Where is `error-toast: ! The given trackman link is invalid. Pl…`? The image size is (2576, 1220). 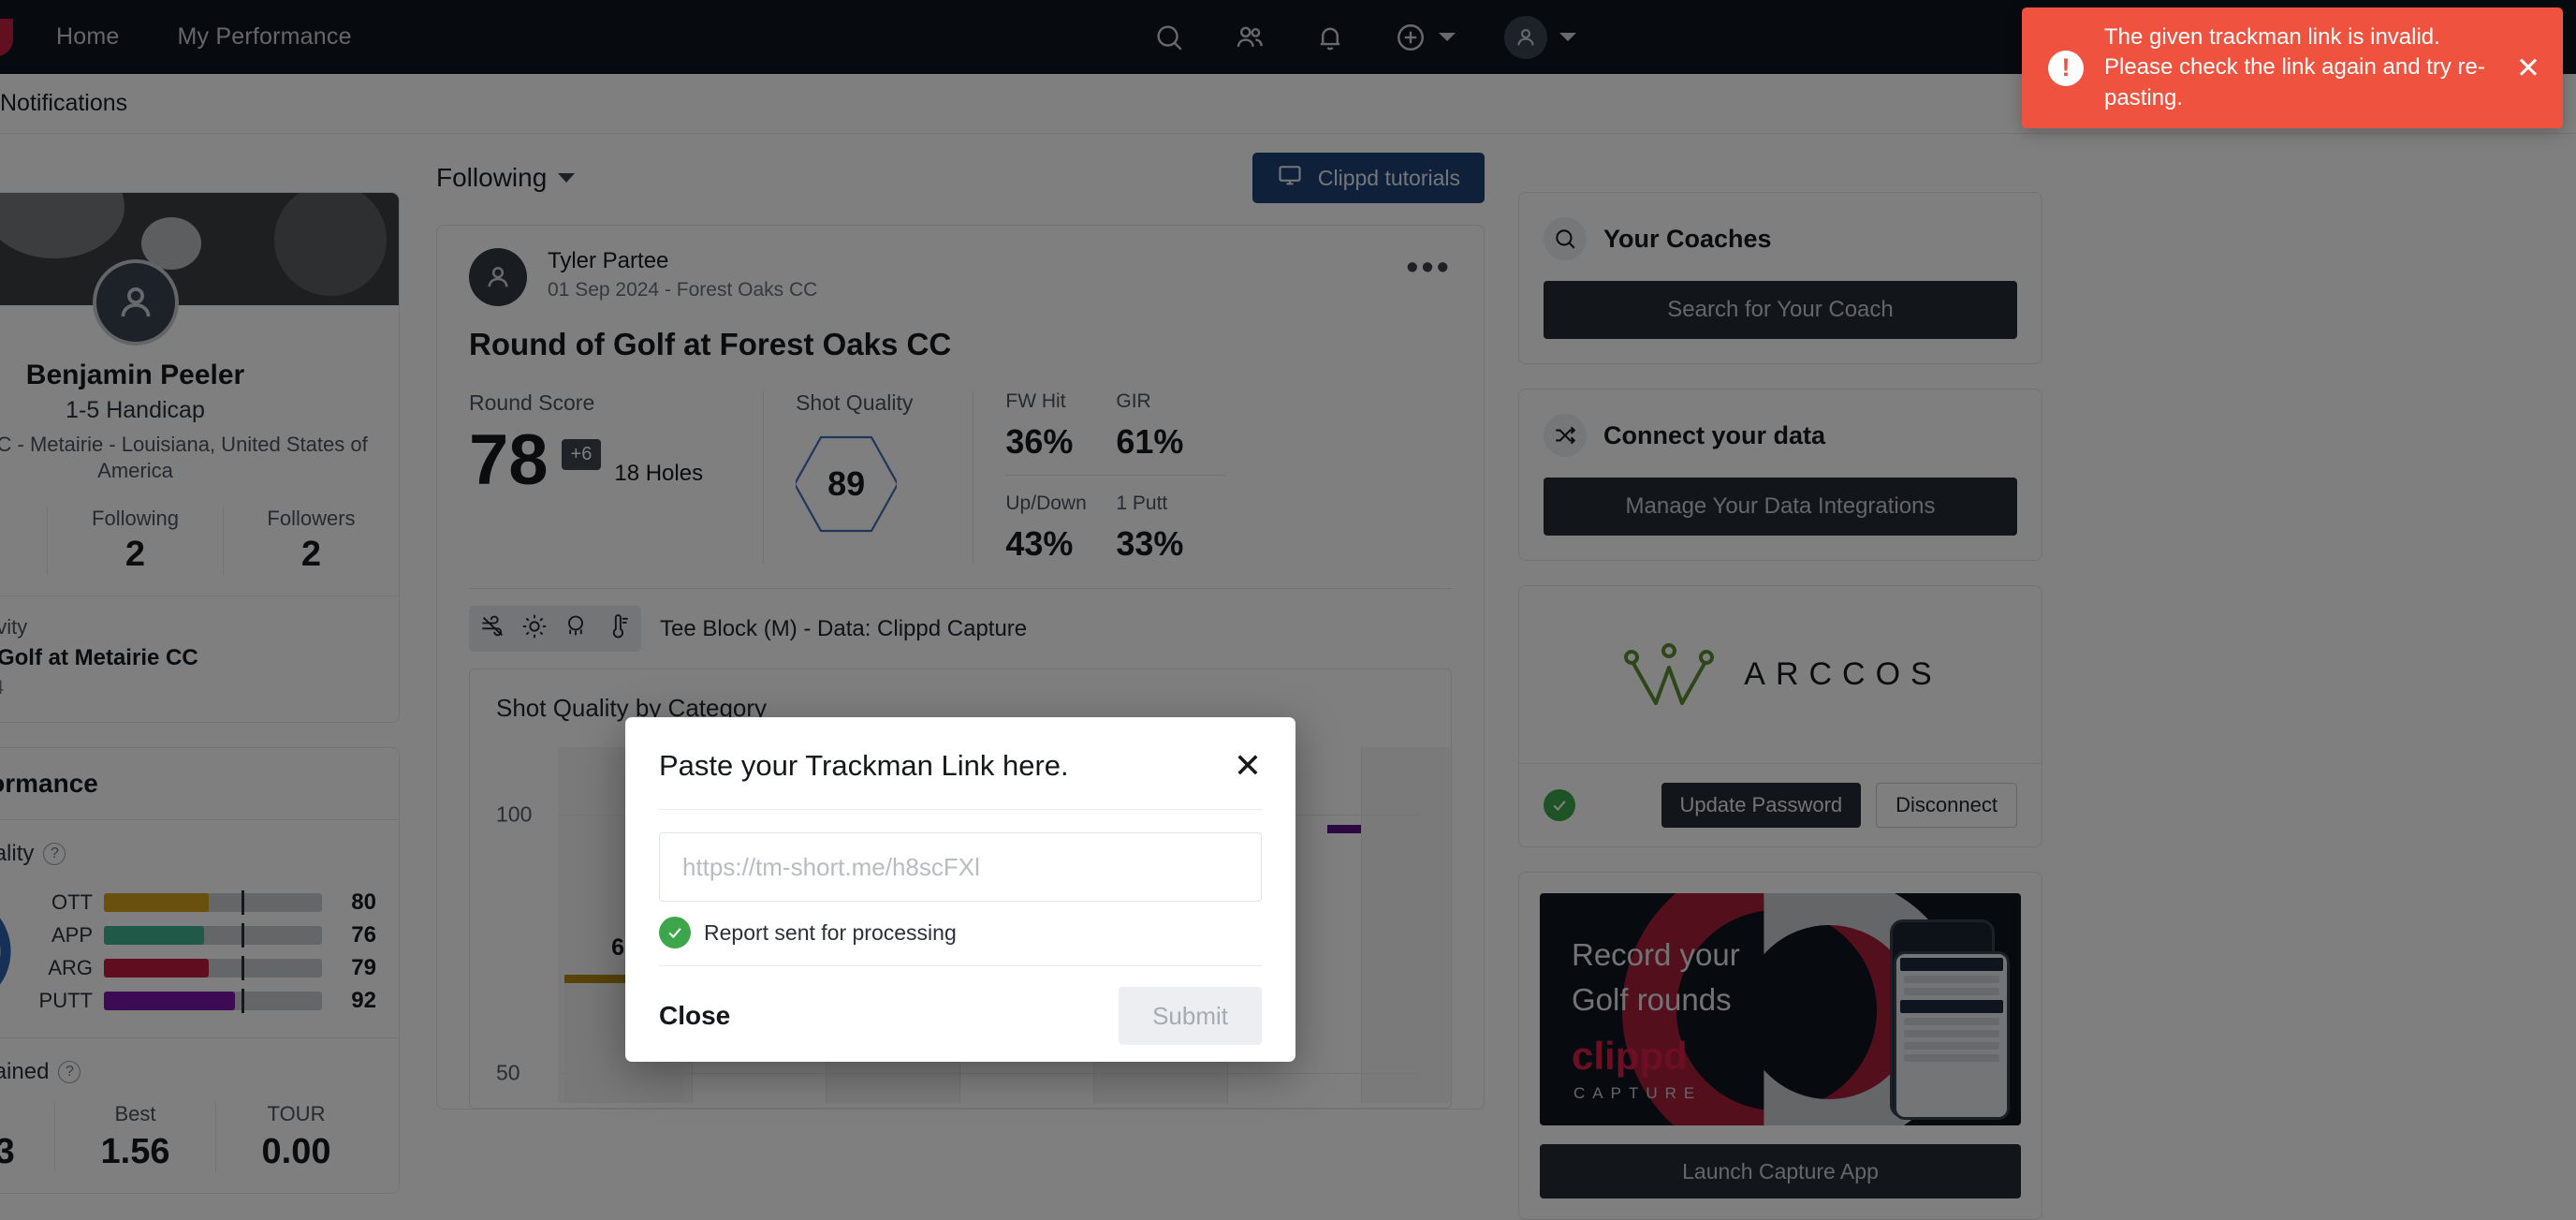
error-toast: ! The given trackman link is invalid. Pl… is located at coordinates (2292, 68).